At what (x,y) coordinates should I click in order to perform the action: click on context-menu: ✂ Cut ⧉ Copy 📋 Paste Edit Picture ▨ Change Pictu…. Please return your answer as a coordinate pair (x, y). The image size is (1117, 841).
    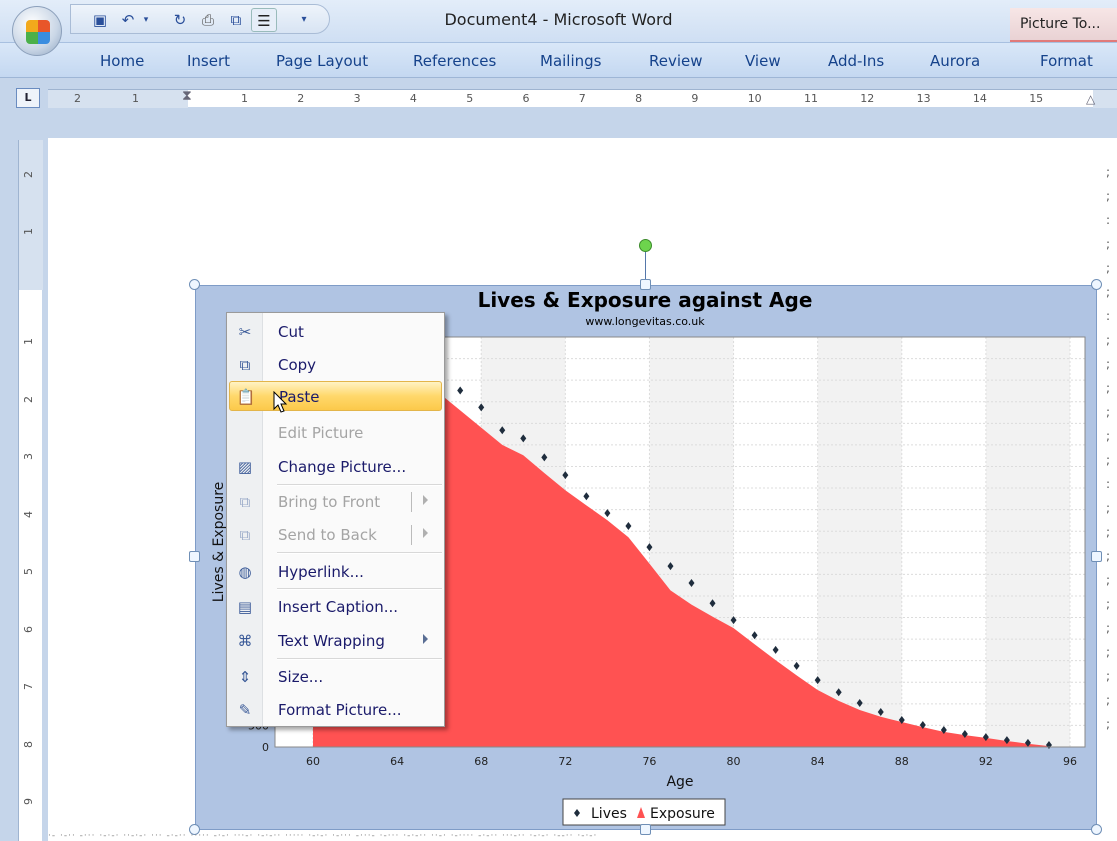
    Looking at the image, I should click on (335, 519).